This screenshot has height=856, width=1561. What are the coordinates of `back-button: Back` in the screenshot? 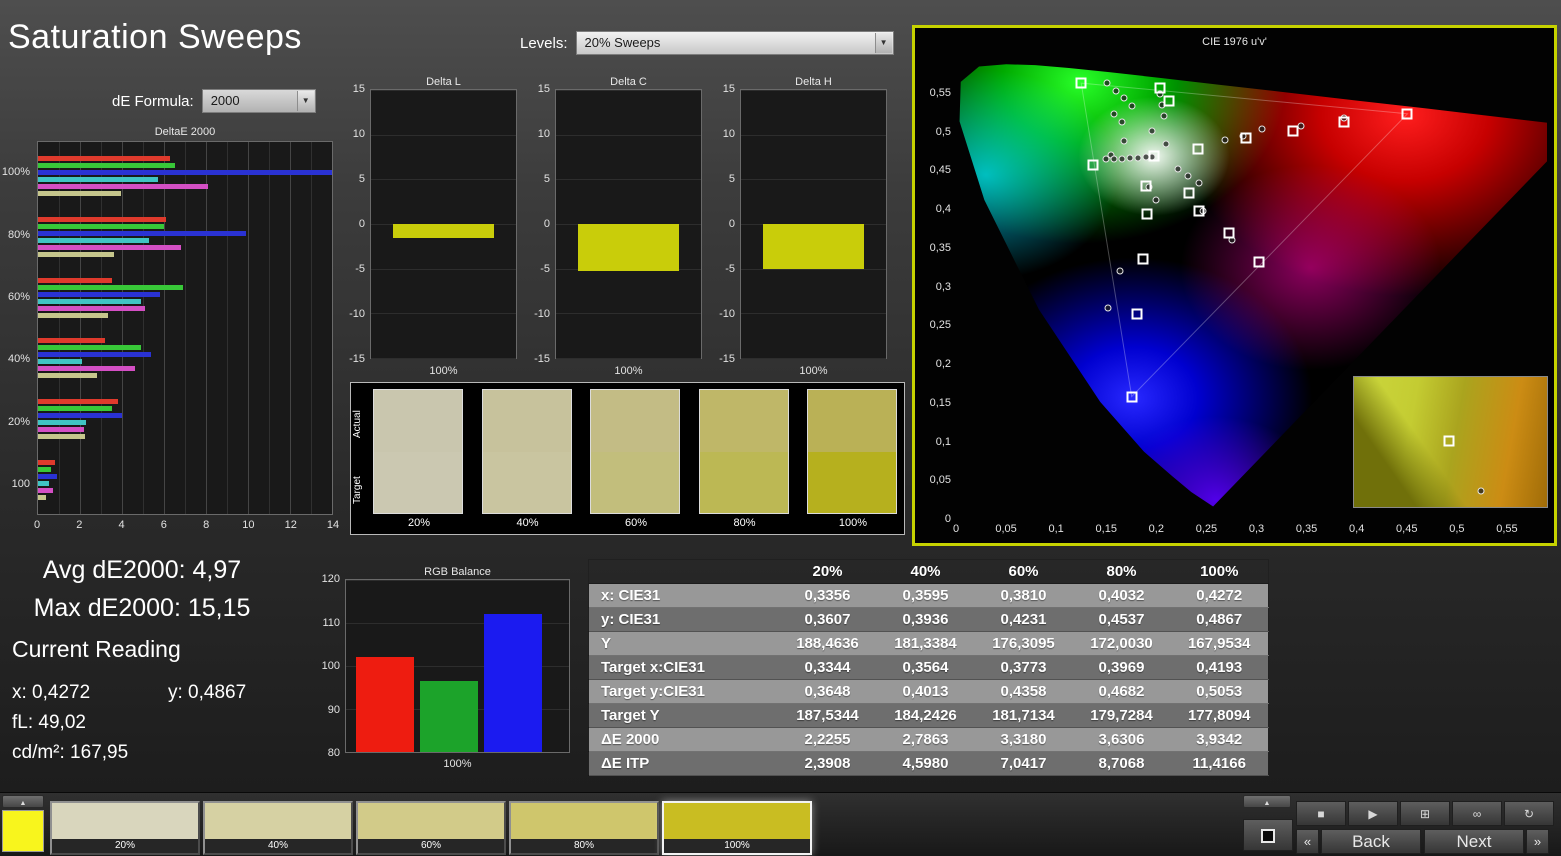 It's located at (1371, 841).